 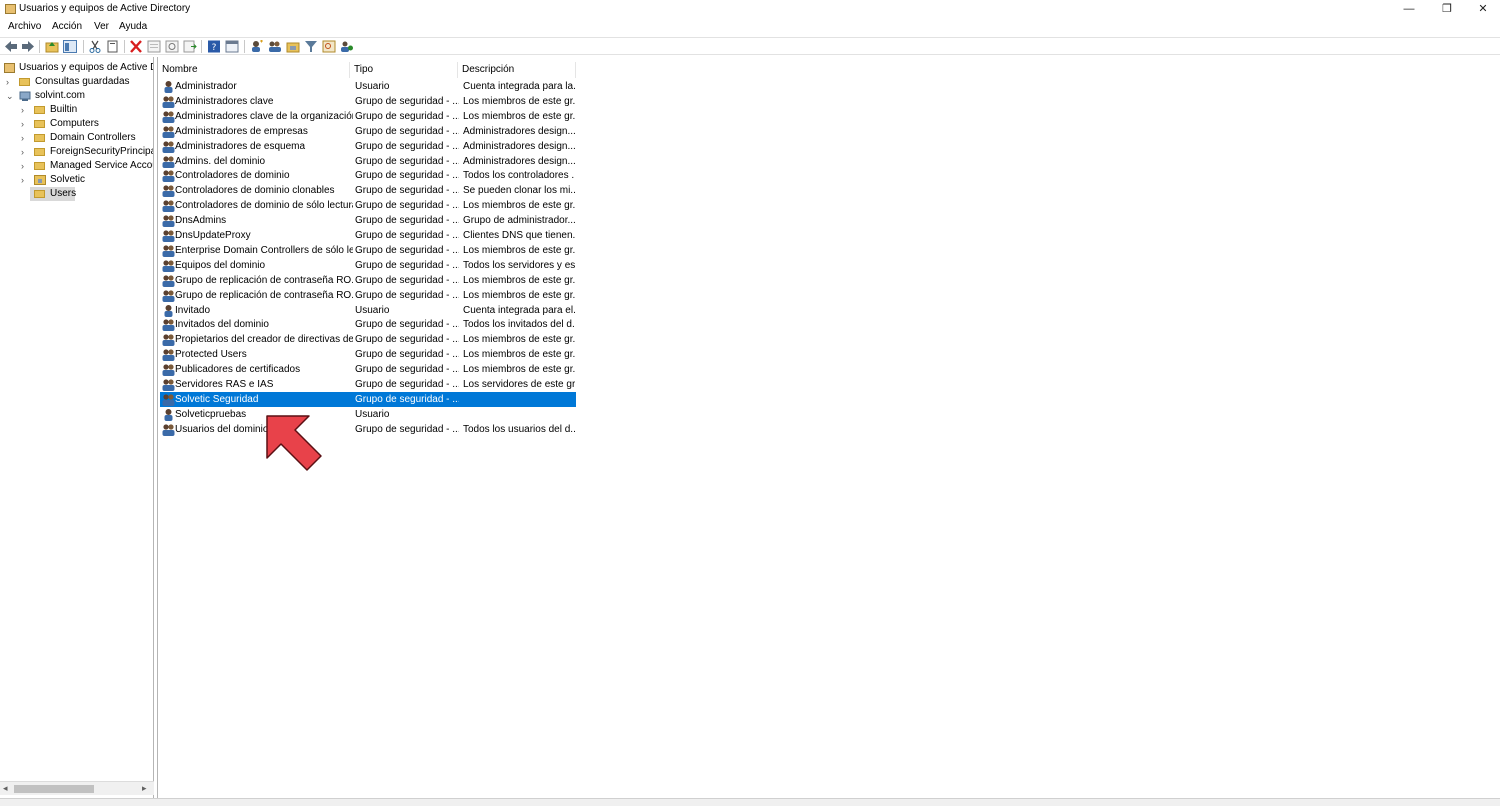 What do you see at coordinates (404, 70) in the screenshot?
I see `column-header-tipo: Tipo` at bounding box center [404, 70].